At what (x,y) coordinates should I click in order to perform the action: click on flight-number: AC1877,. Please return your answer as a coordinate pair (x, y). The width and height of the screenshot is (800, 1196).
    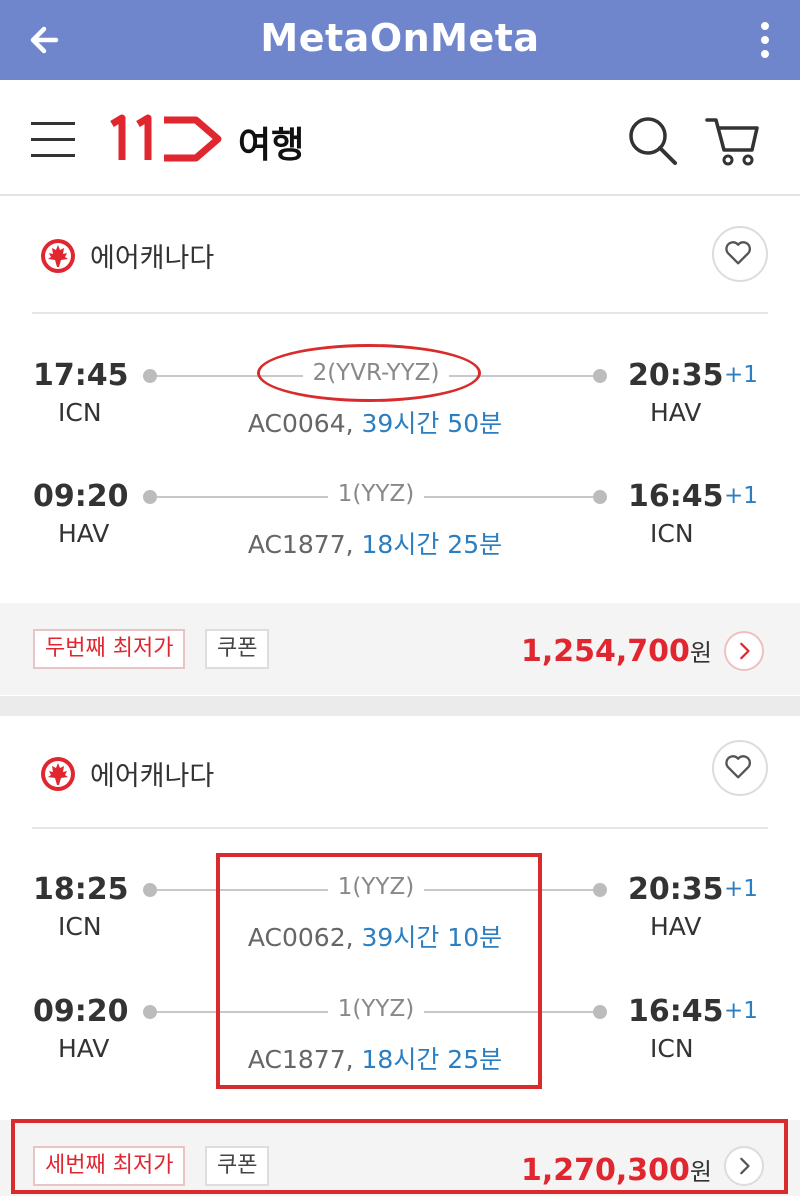
    Looking at the image, I should click on (300, 544).